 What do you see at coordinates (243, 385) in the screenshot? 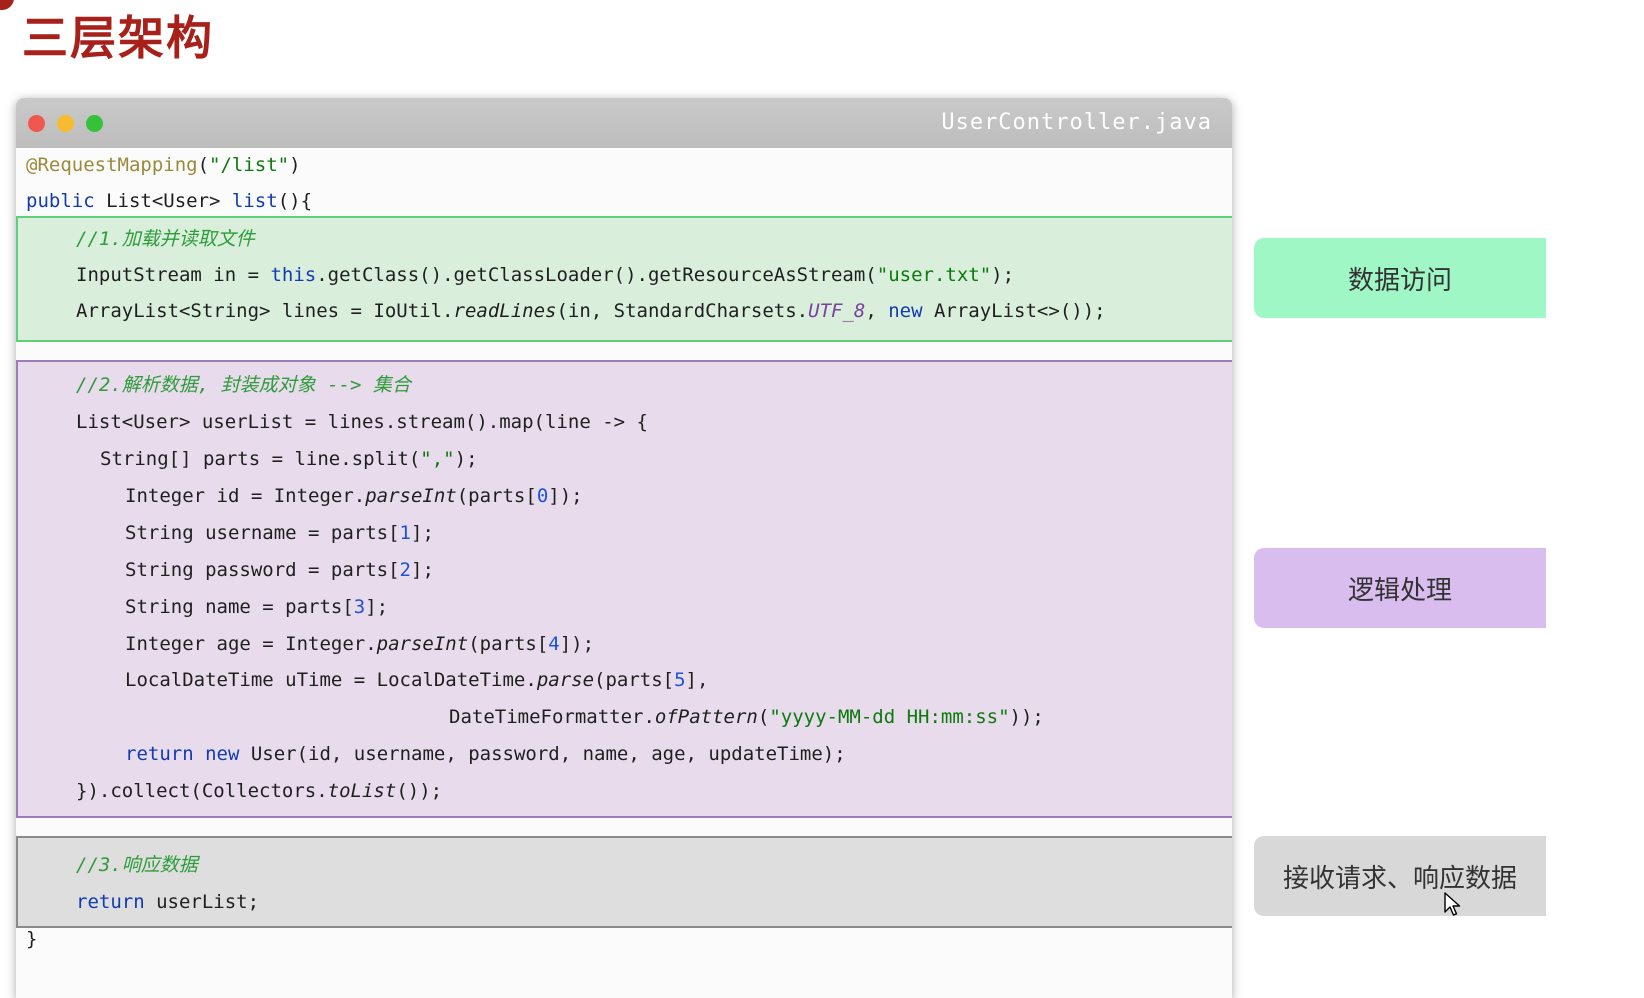
I see `code-comment: //2.解析数据, 封装成对象 --> 集合` at bounding box center [243, 385].